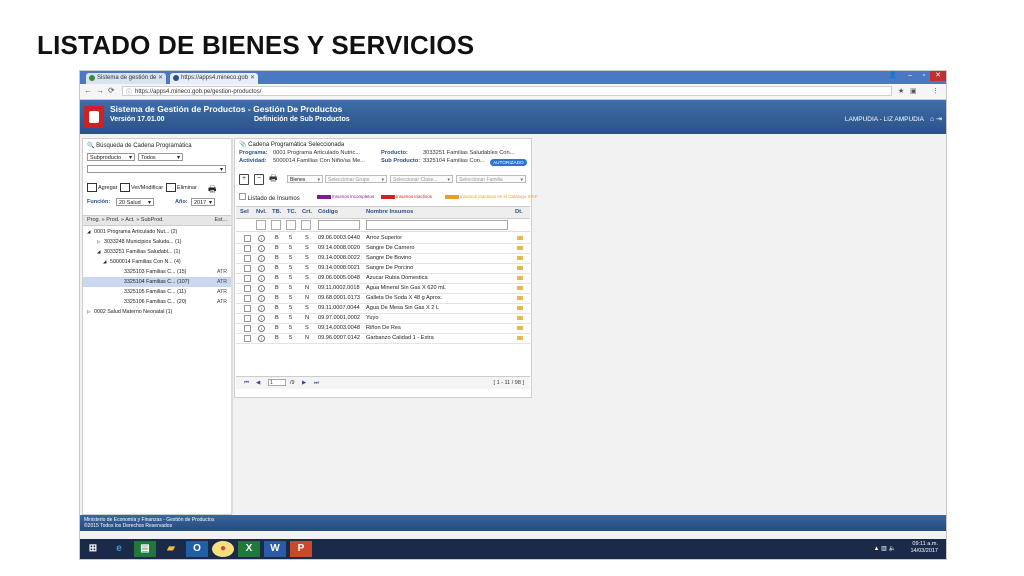 This screenshot has height=576, width=1024. I want to click on grupo-select: Seleccionar Grupo, so click(356, 179).